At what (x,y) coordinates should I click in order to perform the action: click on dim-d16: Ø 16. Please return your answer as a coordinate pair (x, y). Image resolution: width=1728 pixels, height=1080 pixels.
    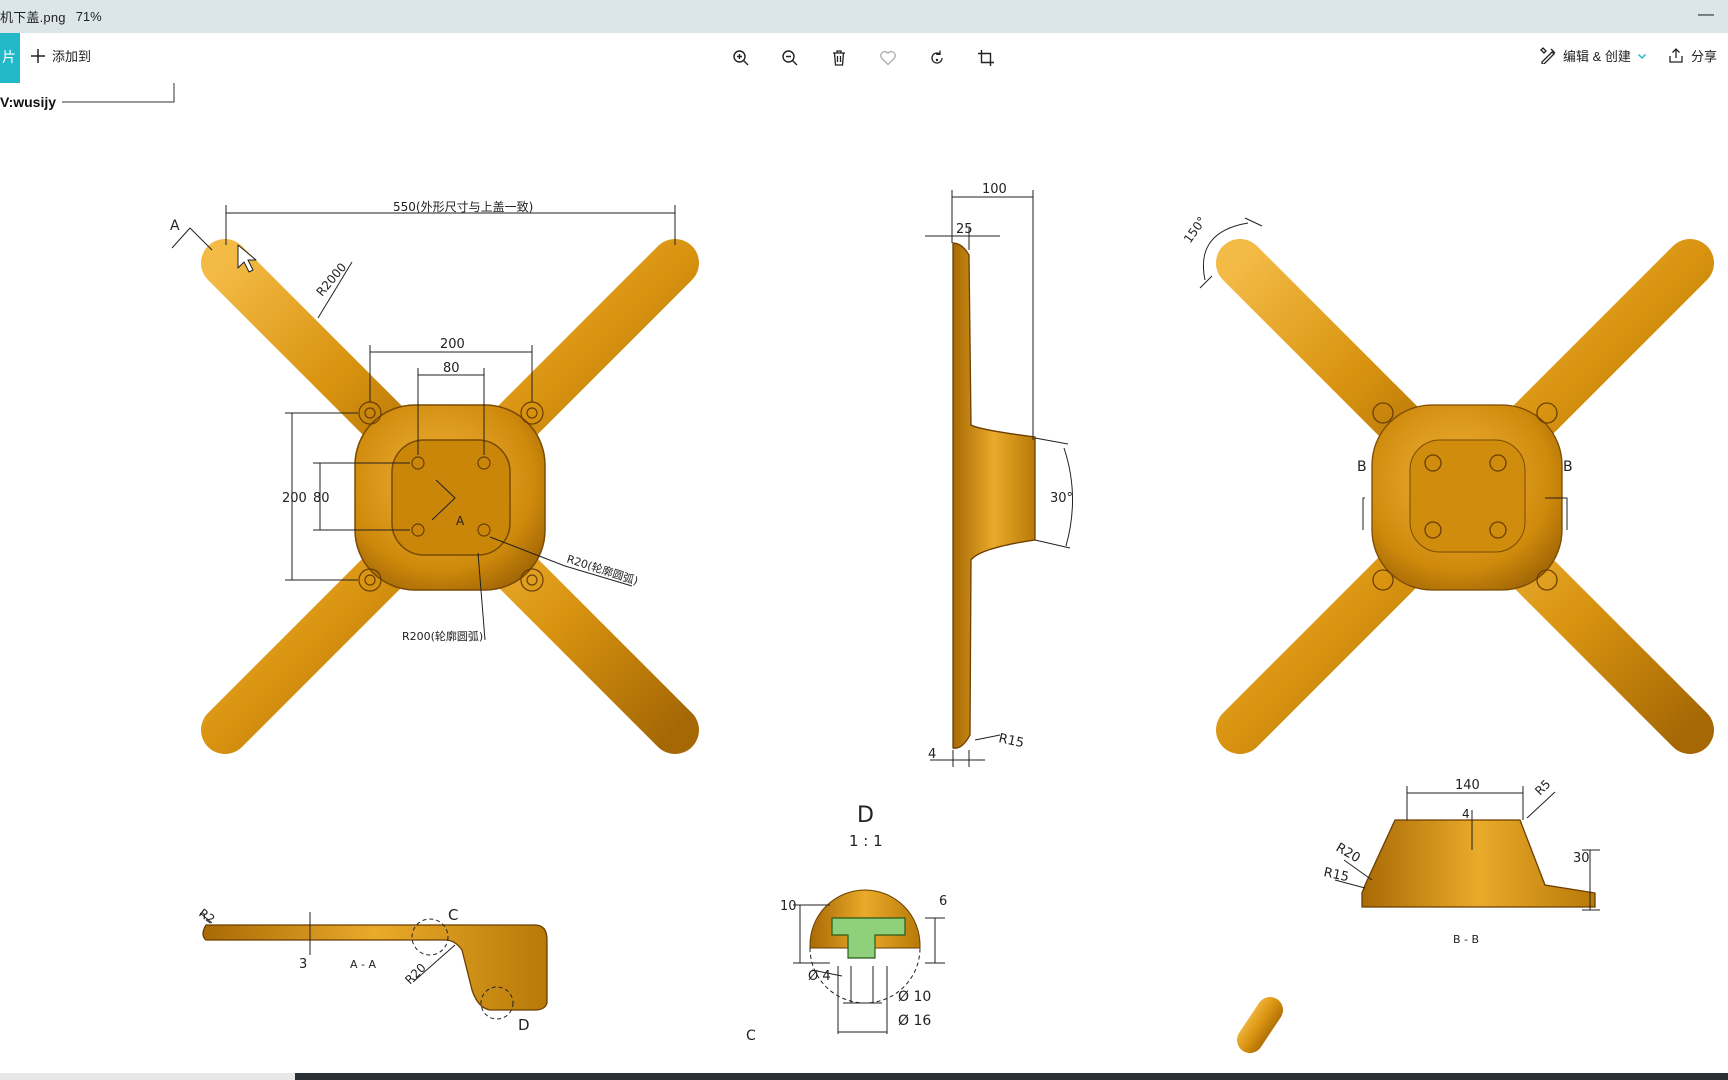
    Looking at the image, I should click on (914, 1021).